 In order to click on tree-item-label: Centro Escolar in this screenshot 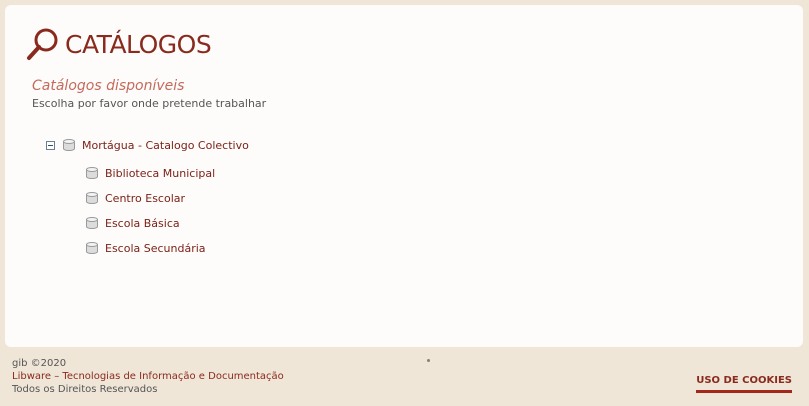, I will do `click(145, 198)`.